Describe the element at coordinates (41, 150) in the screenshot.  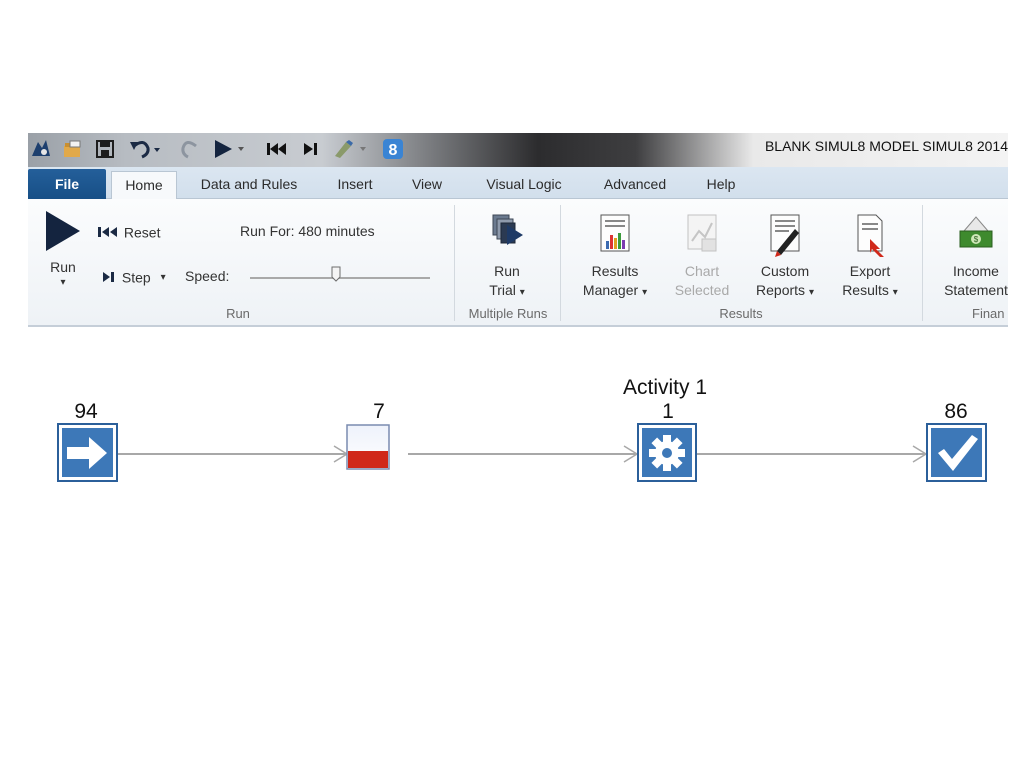
I see `app-logo-icon` at that location.